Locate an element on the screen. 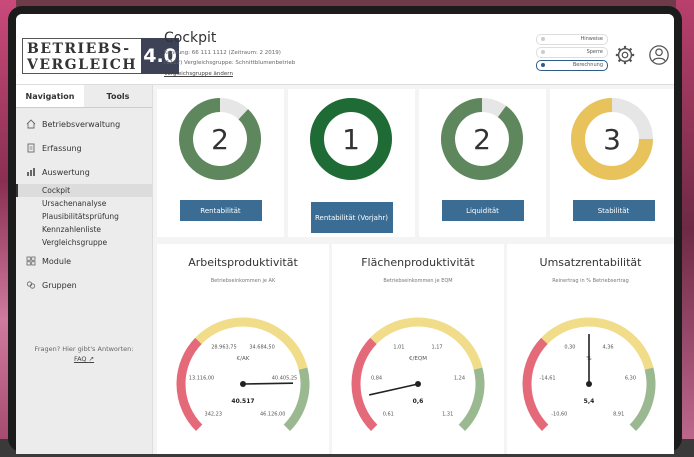 Image resolution: width=694 pixels, height=457 pixels. external-link-icon: ↗ is located at coordinates (91, 359).